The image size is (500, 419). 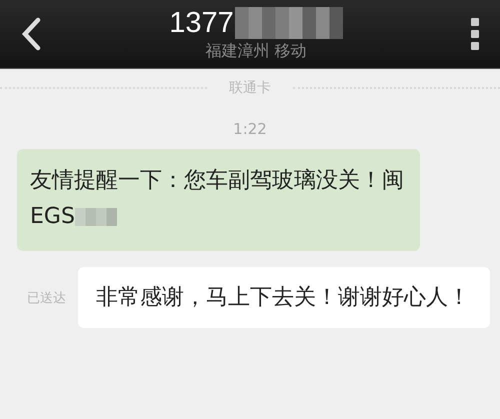 I want to click on back-button, so click(x=31, y=34).